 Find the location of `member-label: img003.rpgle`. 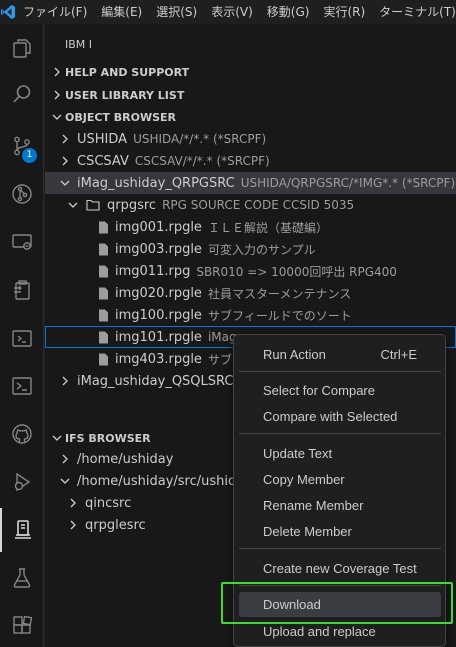

member-label: img003.rpgle is located at coordinates (158, 249).